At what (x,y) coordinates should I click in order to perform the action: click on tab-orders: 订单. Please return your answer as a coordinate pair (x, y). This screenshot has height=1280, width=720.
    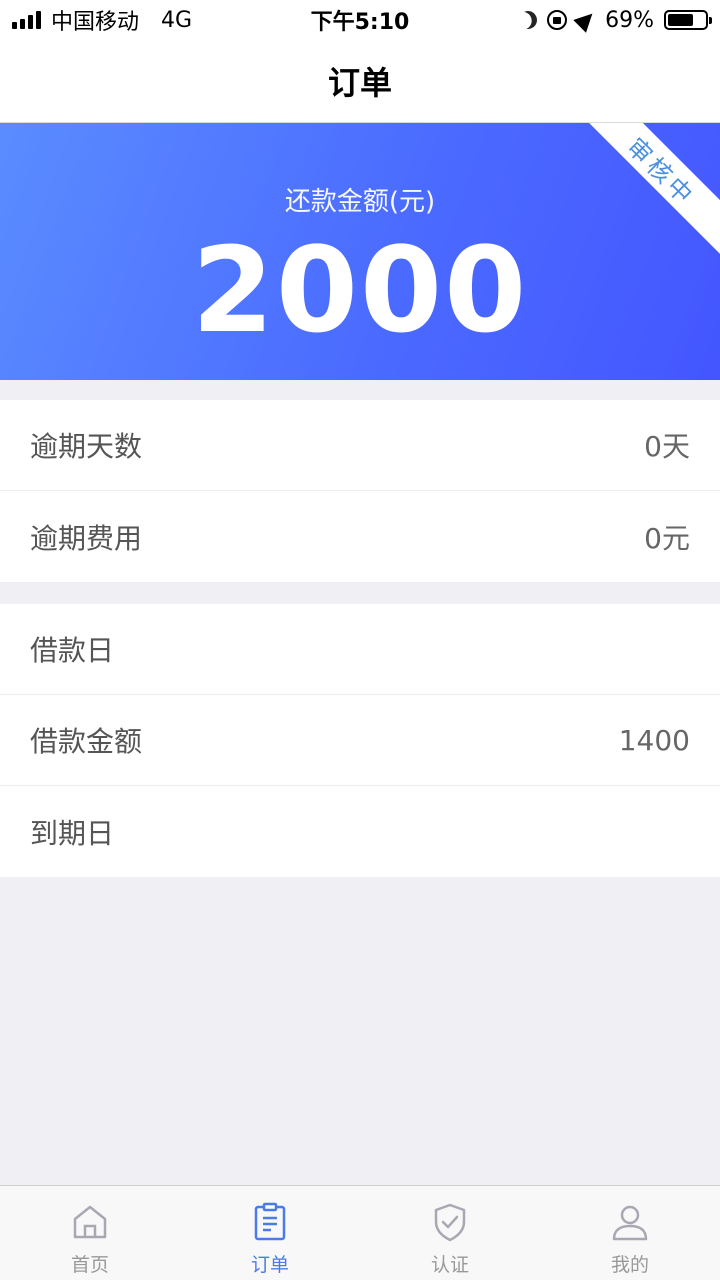
    Looking at the image, I should click on (270, 1233).